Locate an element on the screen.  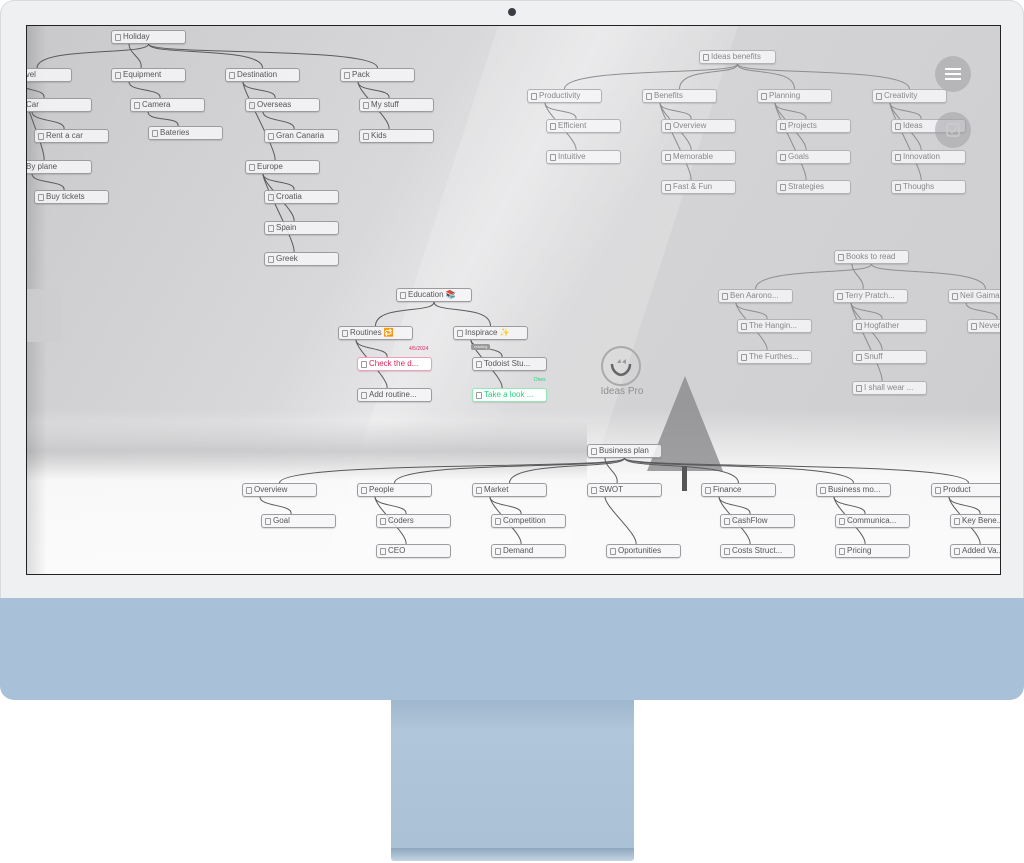
node-planning: Planning is located at coordinates (794, 96).